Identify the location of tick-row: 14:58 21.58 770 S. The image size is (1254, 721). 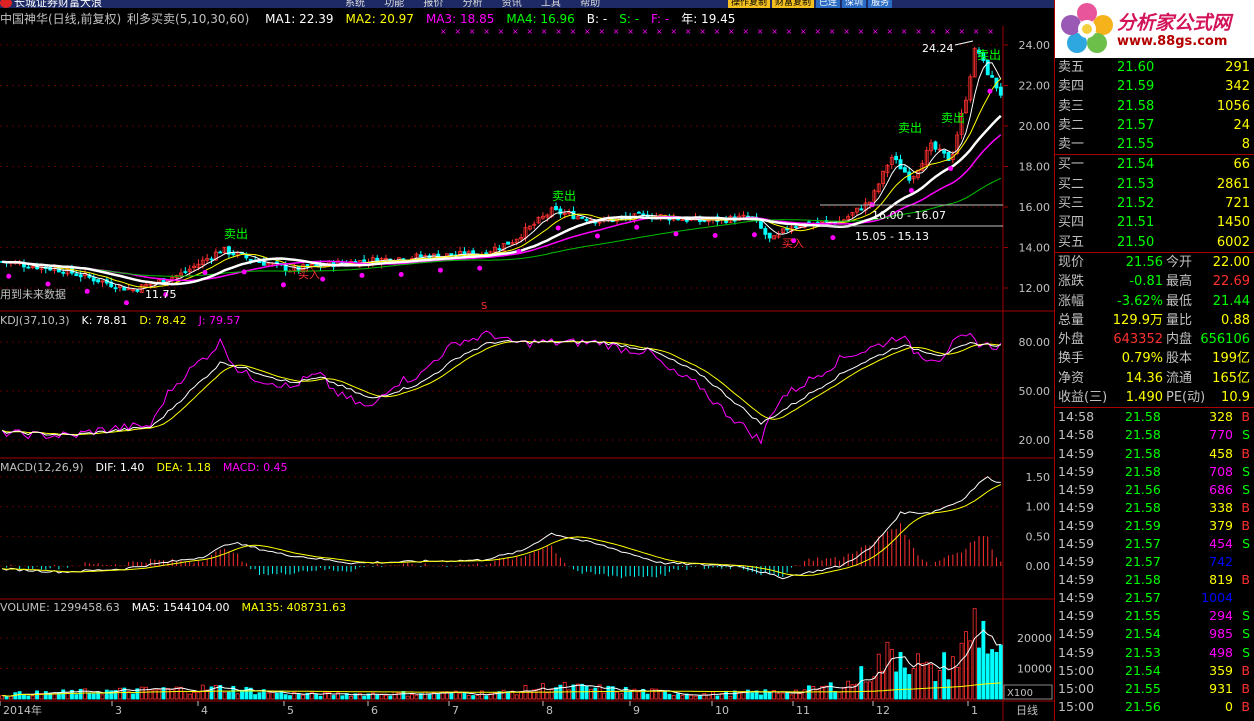
(1154, 435).